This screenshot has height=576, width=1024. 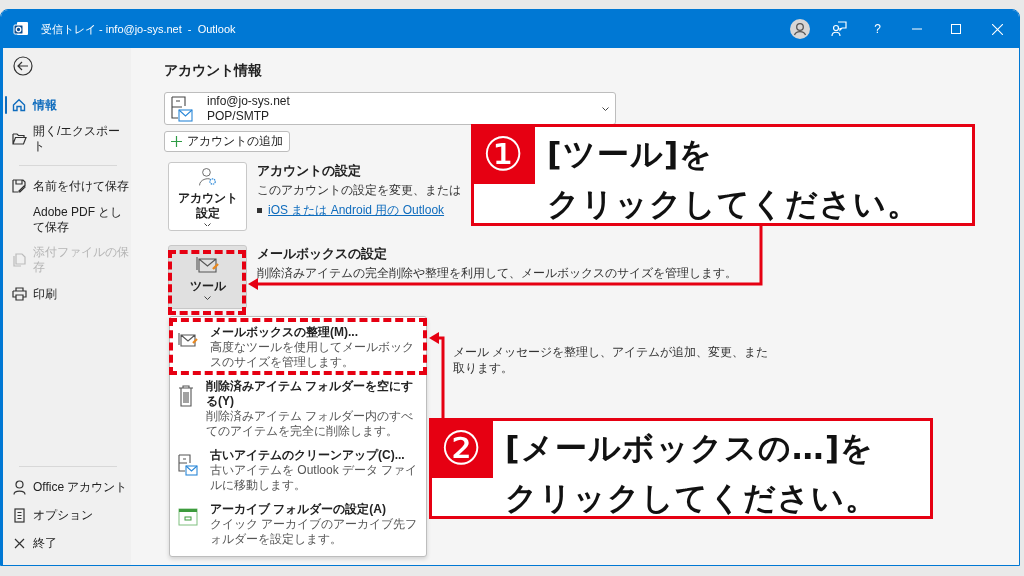 I want to click on avatar-icon, so click(x=799, y=29).